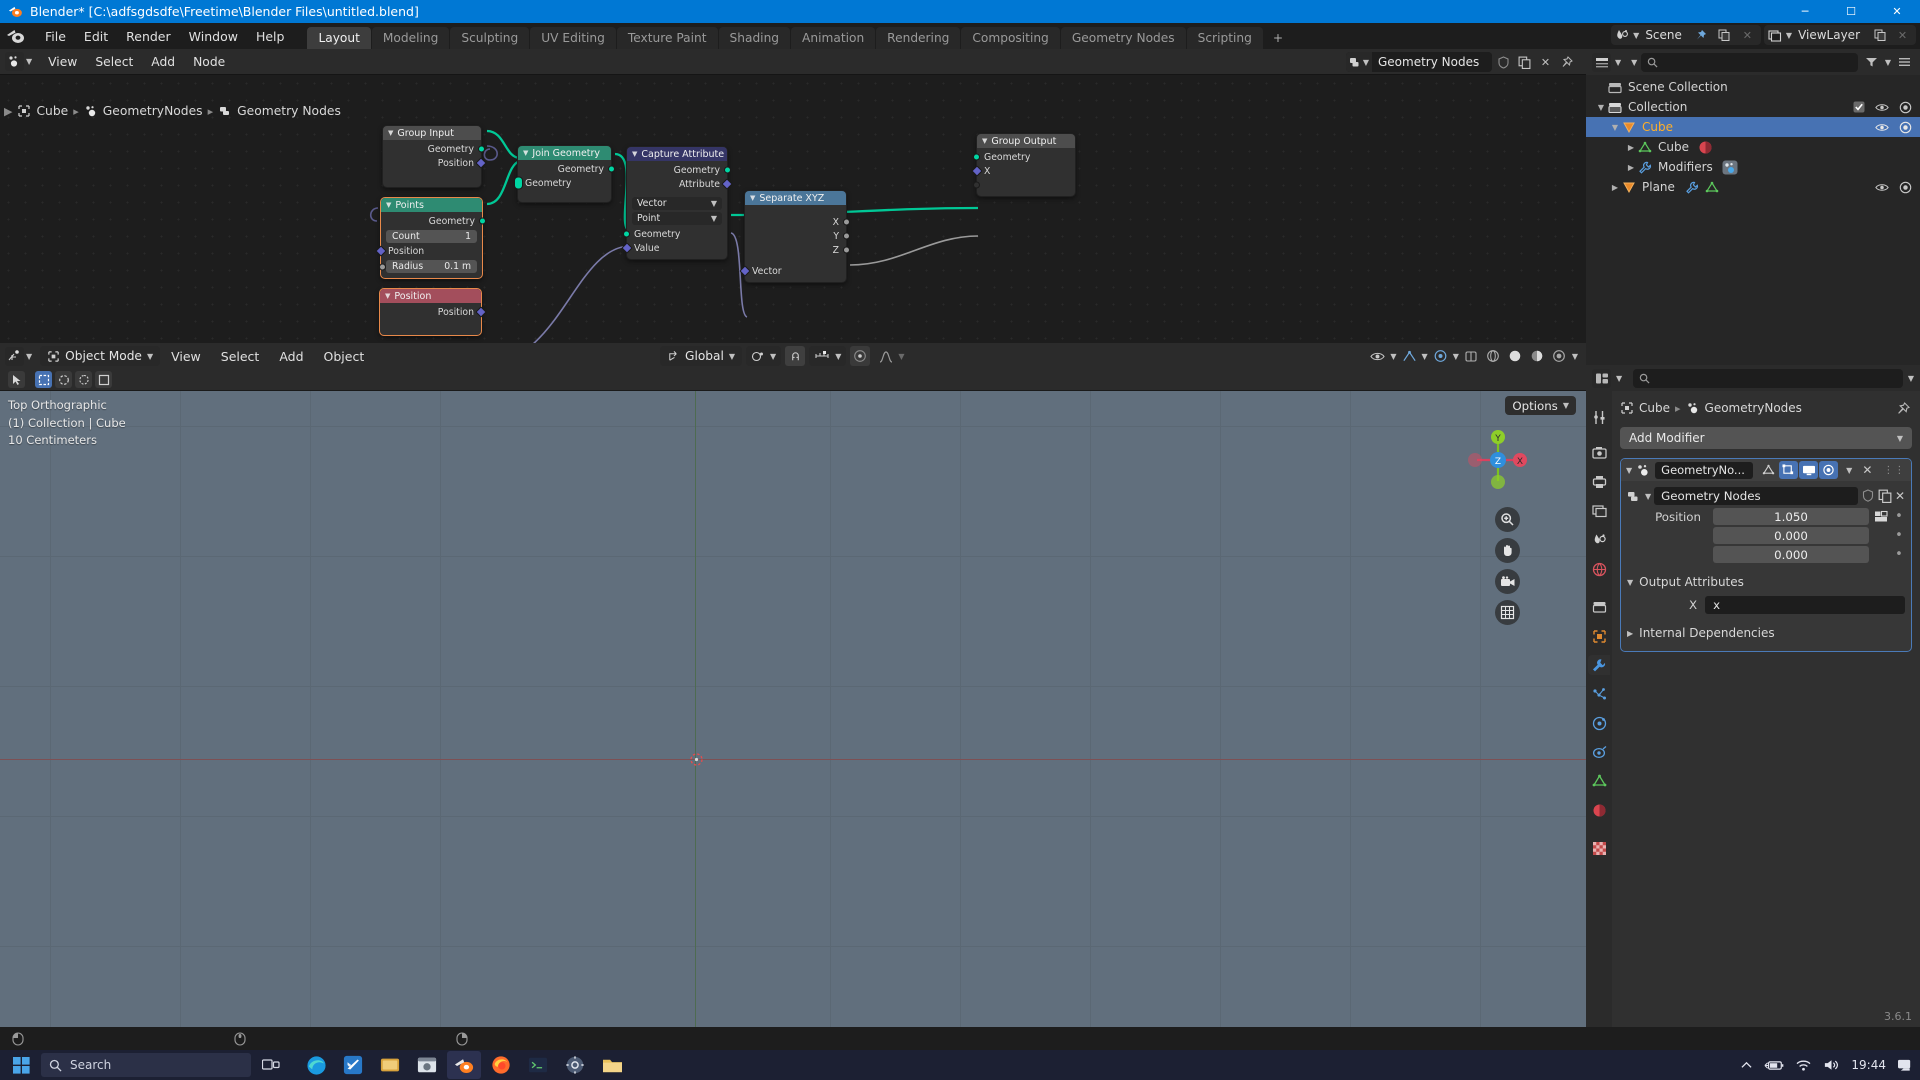 The image size is (1920, 1080). I want to click on properties-search-input, so click(1768, 378).